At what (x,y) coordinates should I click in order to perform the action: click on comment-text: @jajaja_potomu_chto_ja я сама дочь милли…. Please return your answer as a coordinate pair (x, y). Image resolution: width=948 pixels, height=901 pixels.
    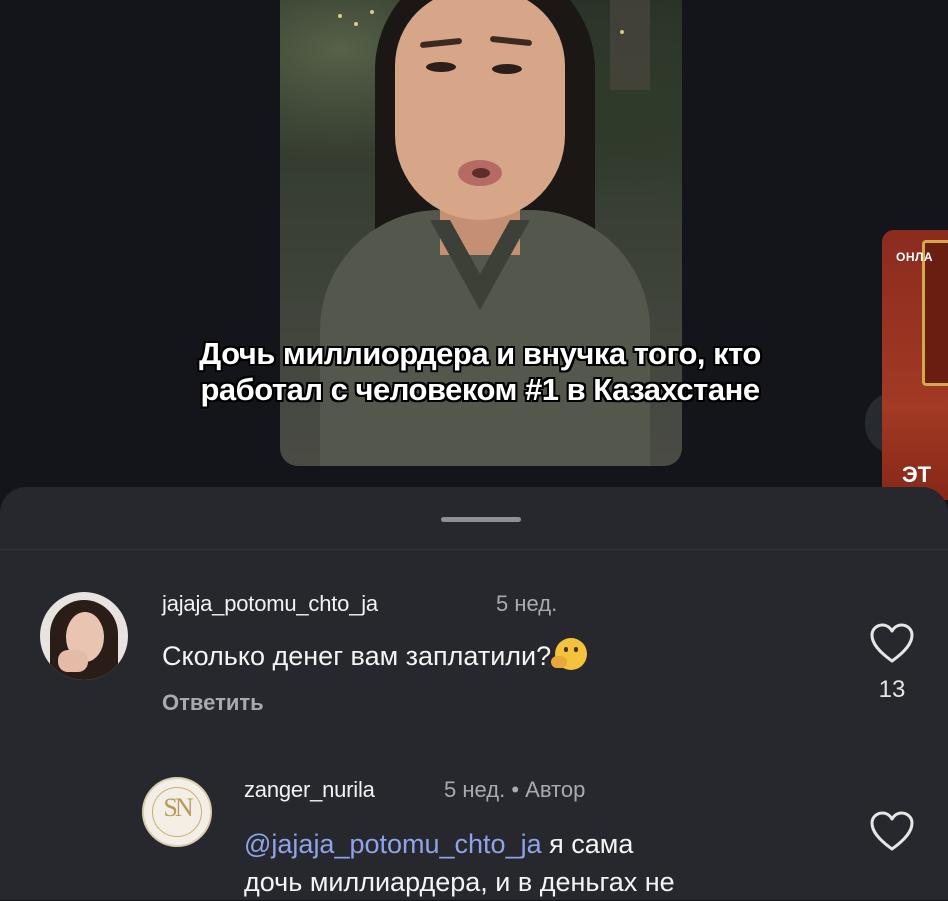
    Looking at the image, I should click on (459, 863).